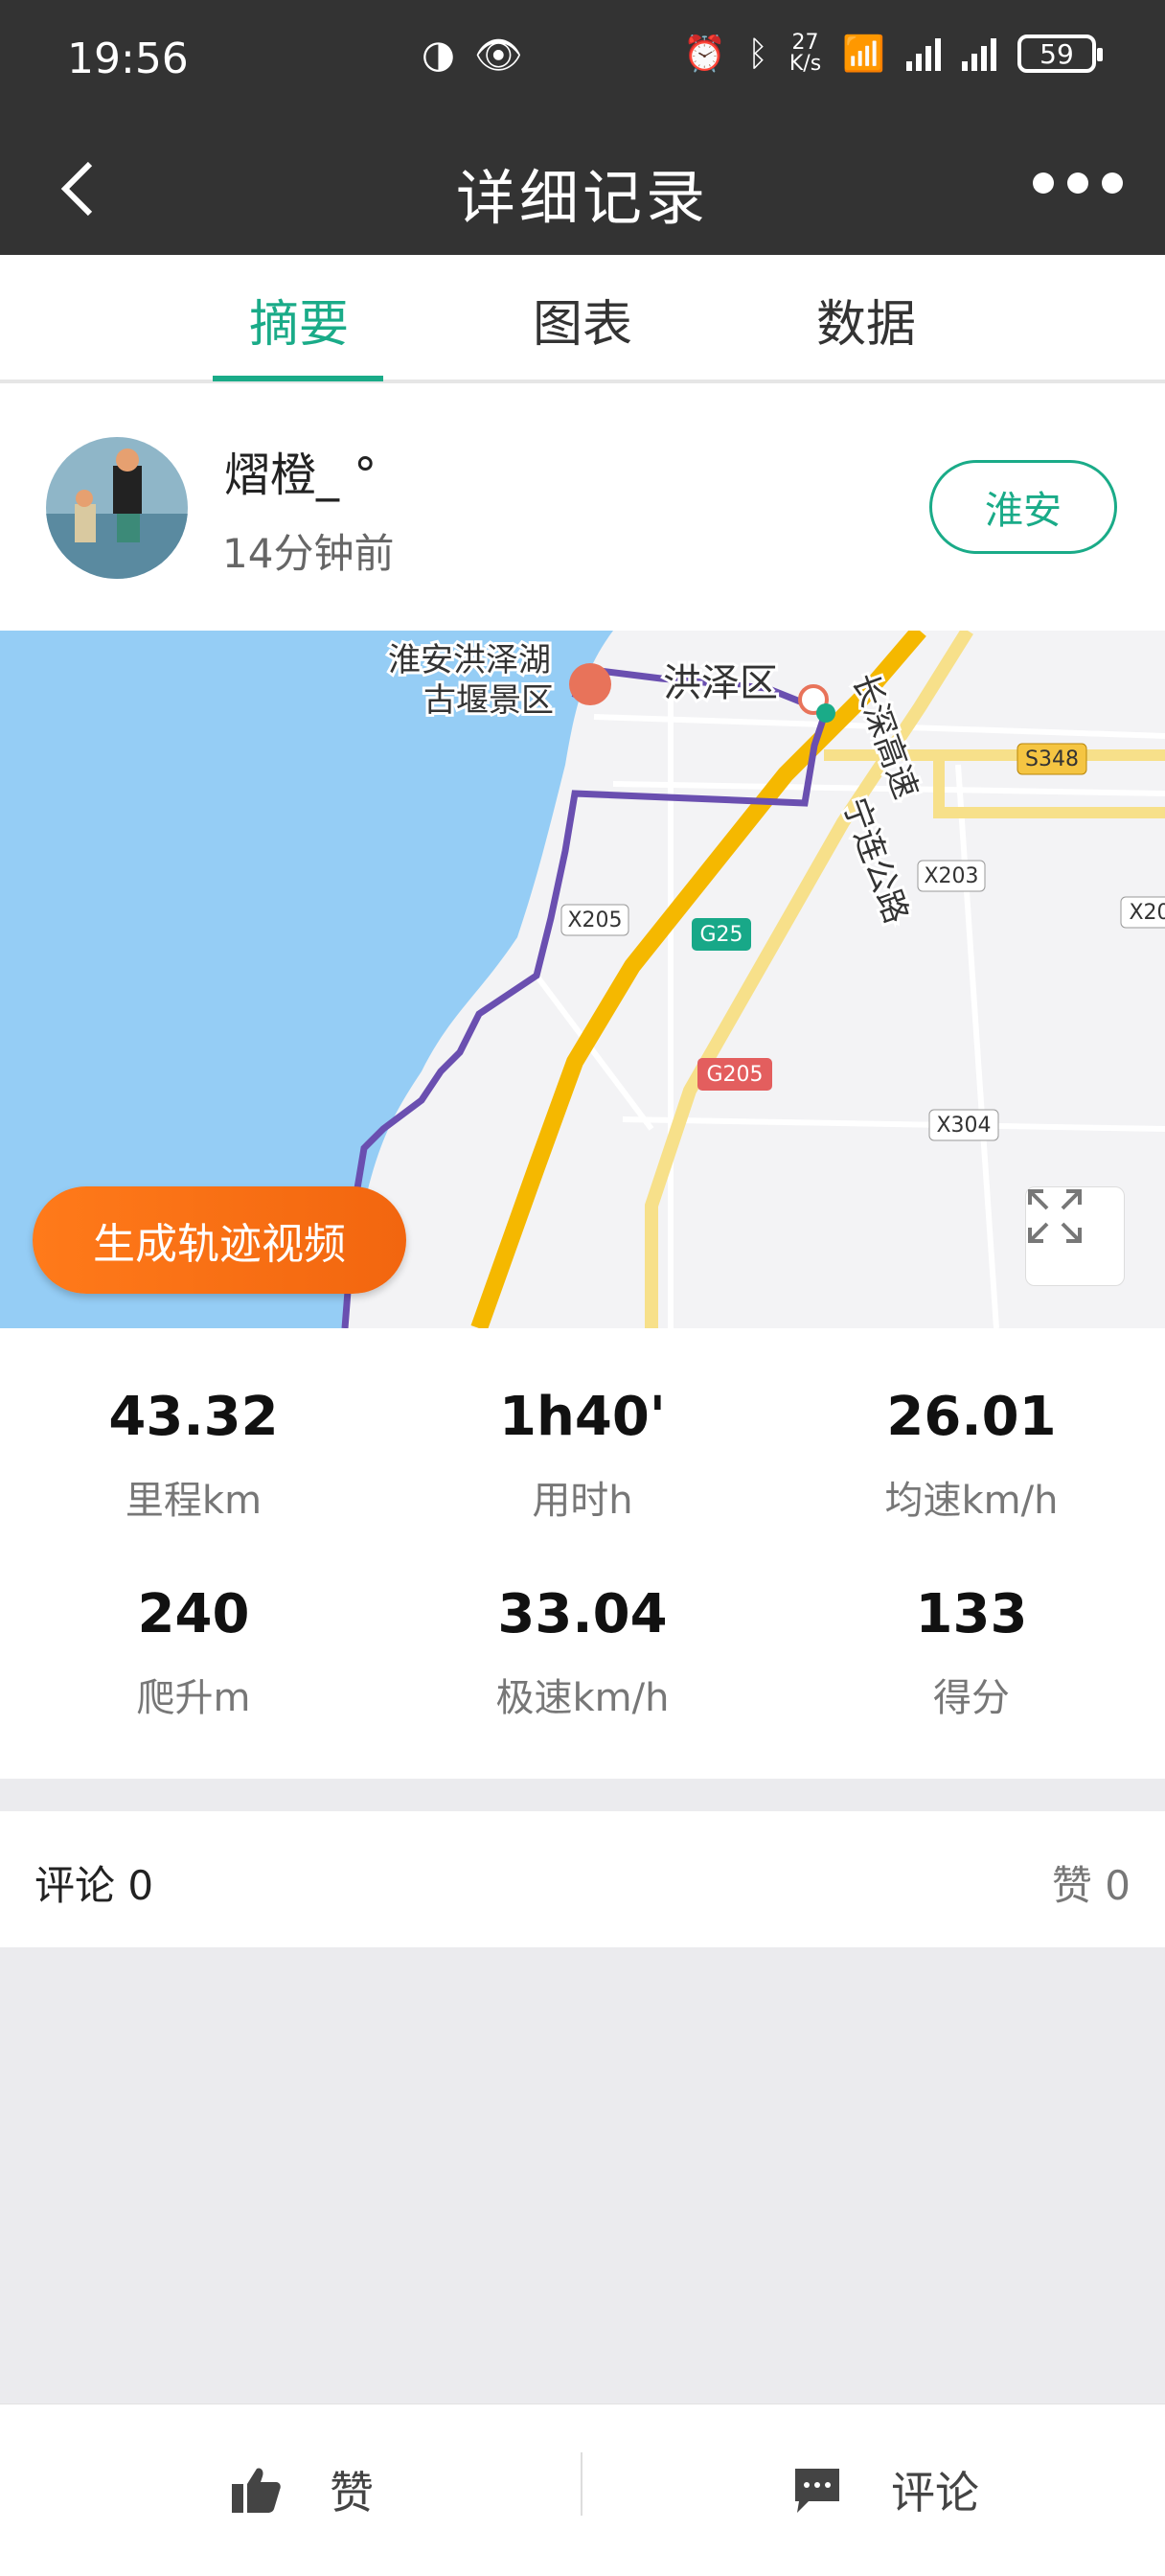 This screenshot has height=2576, width=1165. I want to click on tab-active-indicator, so click(298, 378).